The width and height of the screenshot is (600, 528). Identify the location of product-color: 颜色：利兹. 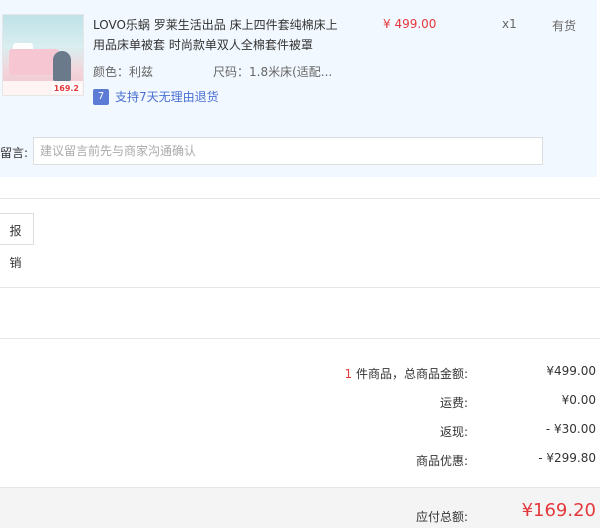
(123, 72).